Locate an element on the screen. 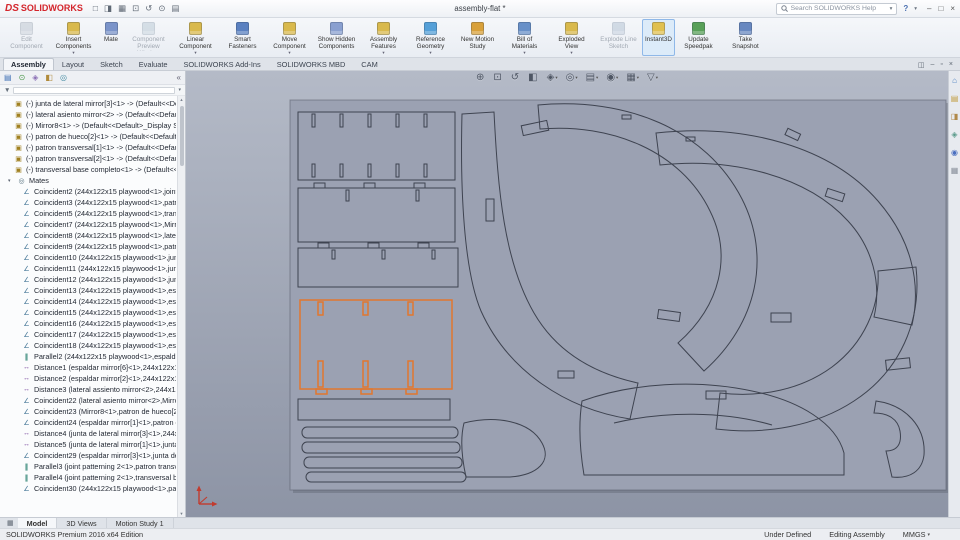 The image size is (960, 540). search-input is located at coordinates (838, 8).